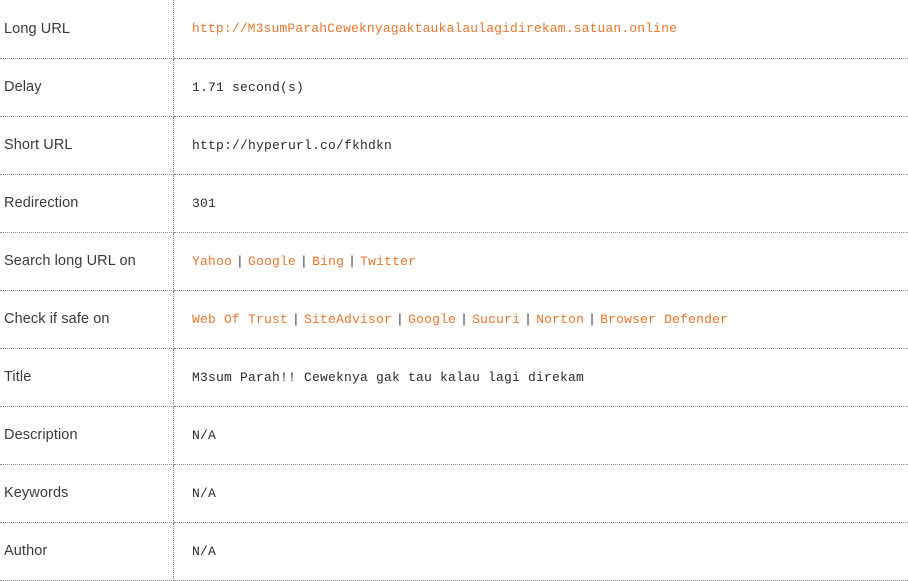 Image resolution: width=908 pixels, height=581 pixels. Describe the element at coordinates (87, 29) in the screenshot. I see `row-label: Long URL` at that location.